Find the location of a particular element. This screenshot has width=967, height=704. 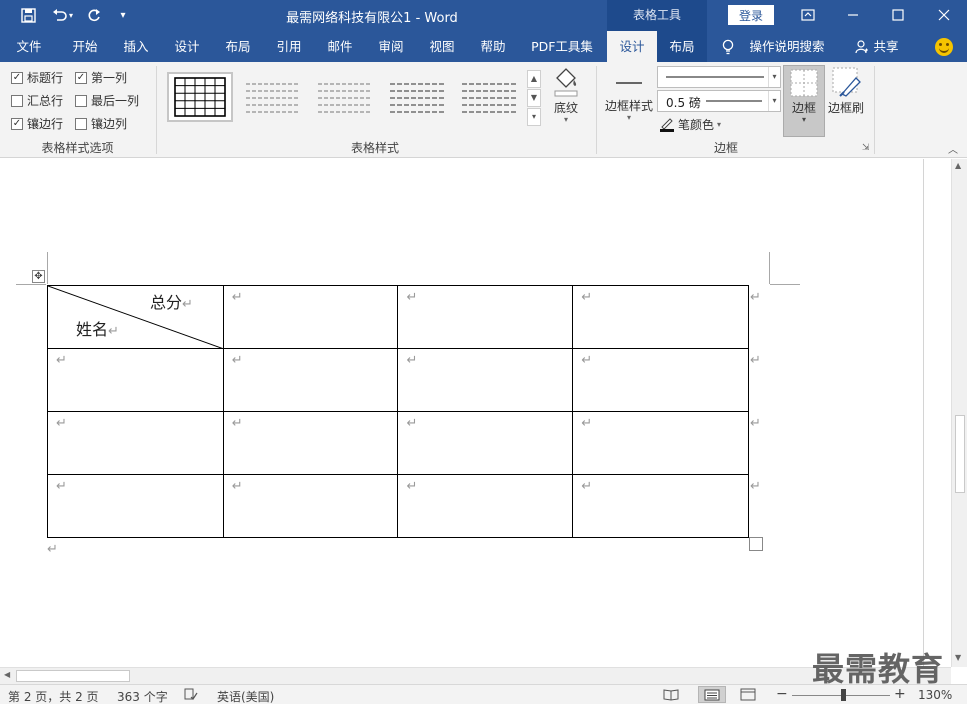

print-layout-icon is located at coordinates (712, 694).